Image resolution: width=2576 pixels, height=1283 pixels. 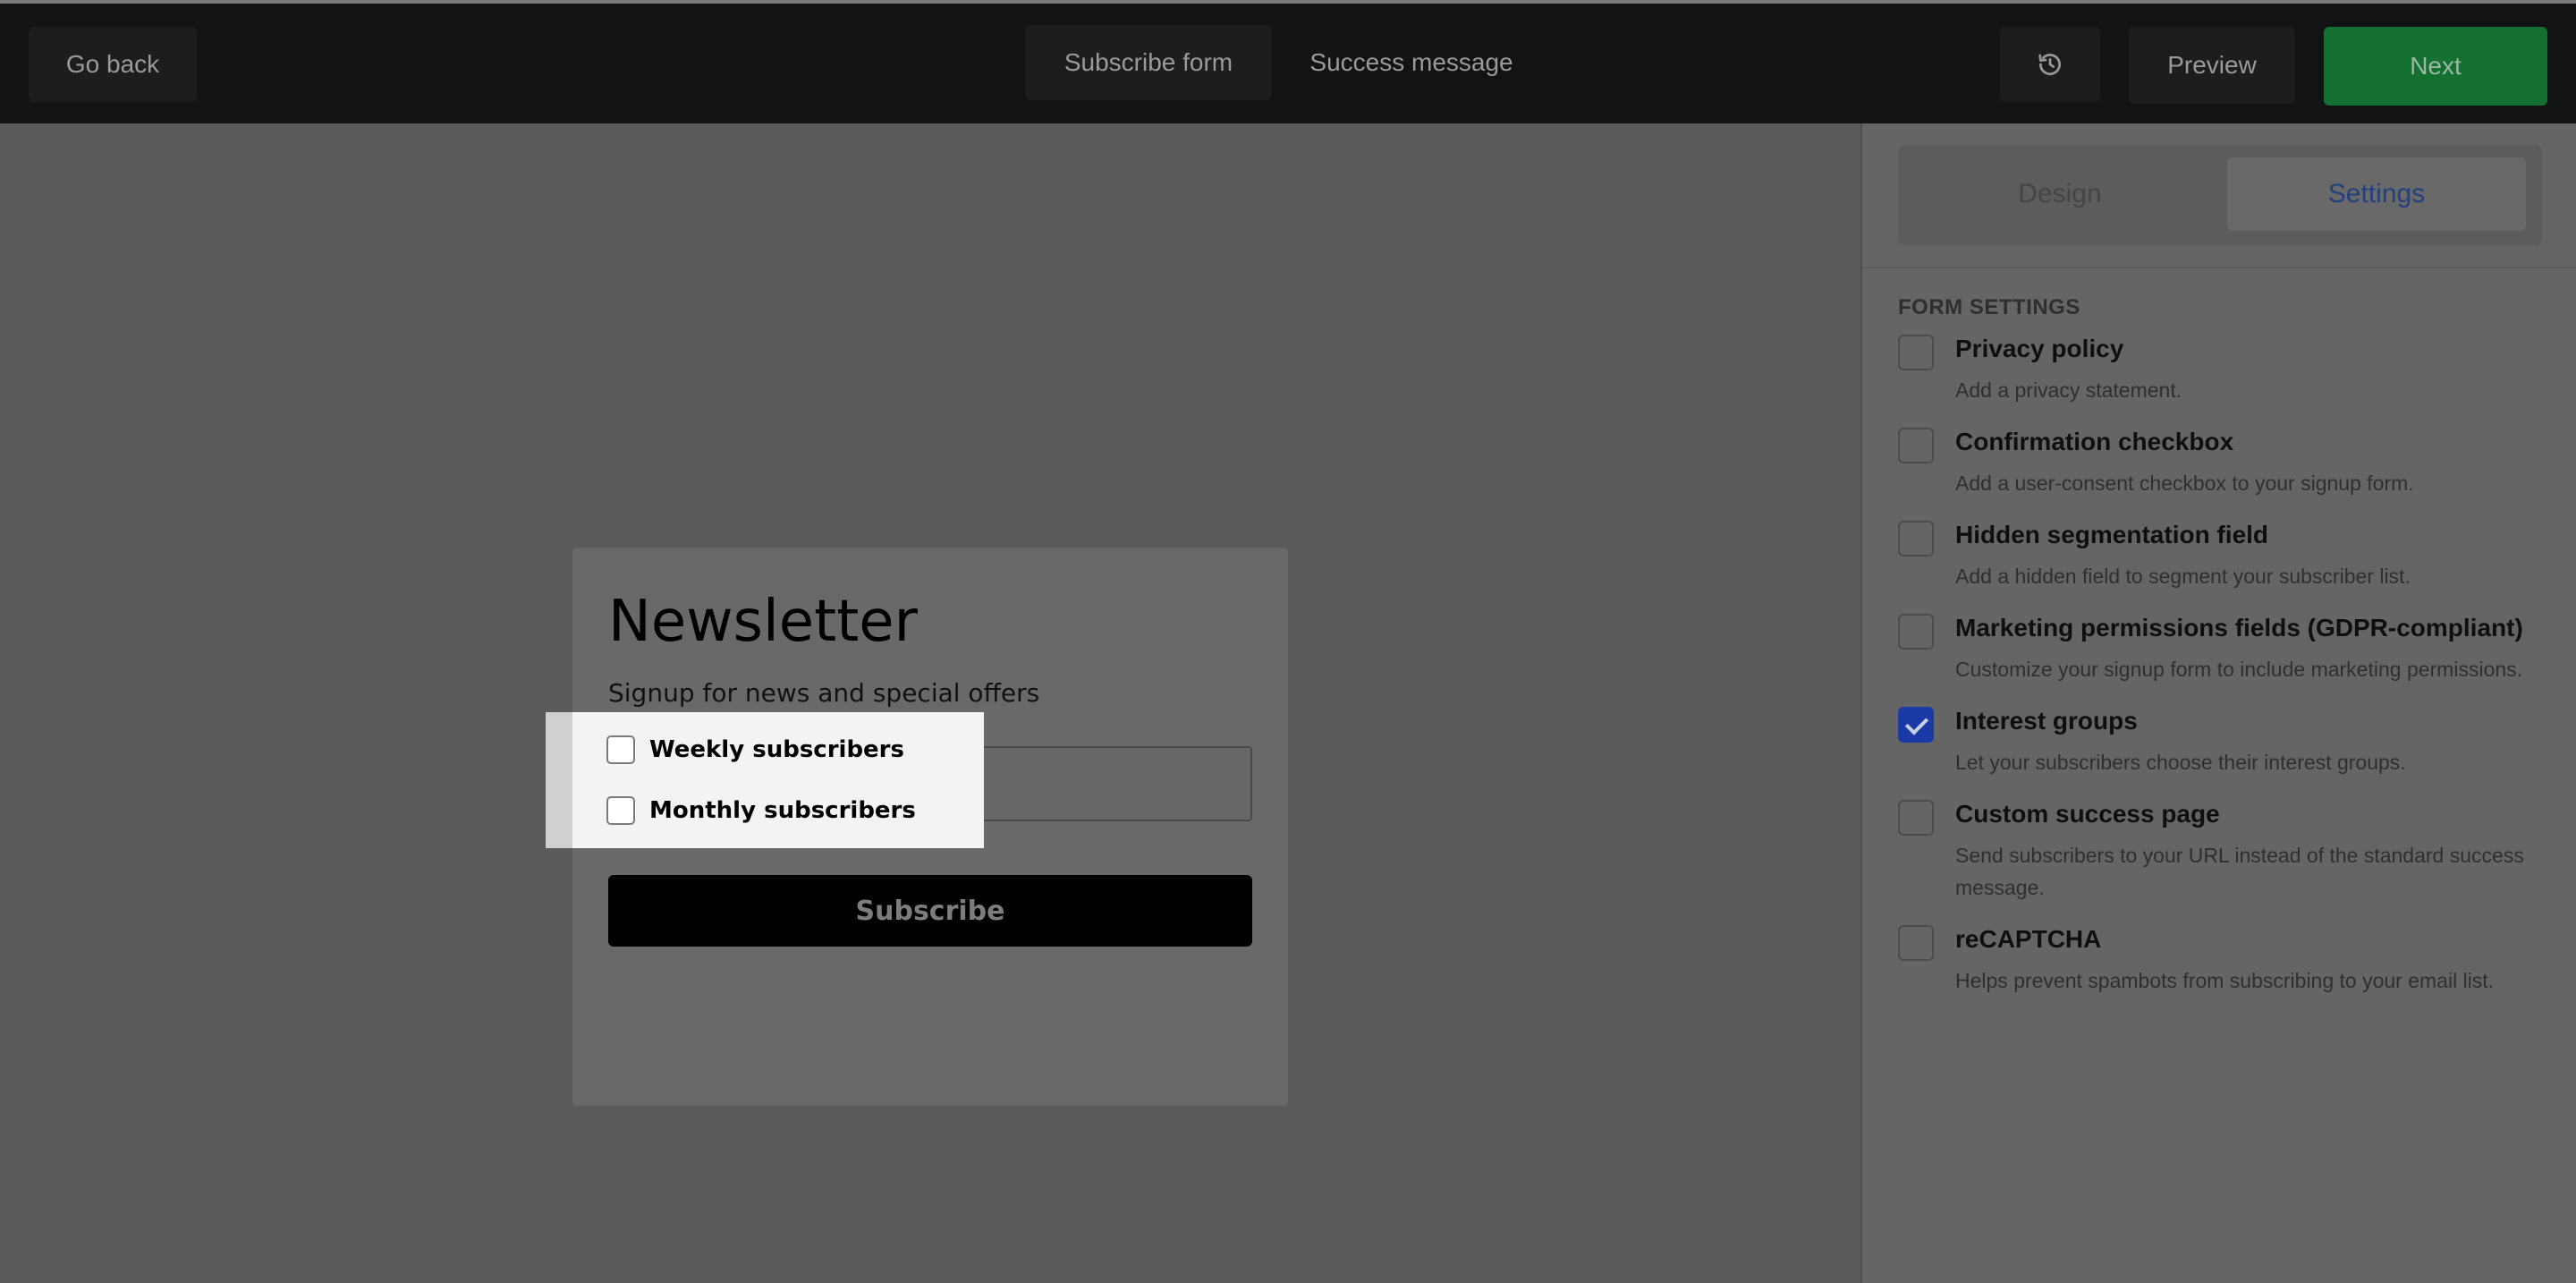 What do you see at coordinates (765, 780) in the screenshot?
I see `interest-groups-block: Weekly subscribers Monthly subscribers` at bounding box center [765, 780].